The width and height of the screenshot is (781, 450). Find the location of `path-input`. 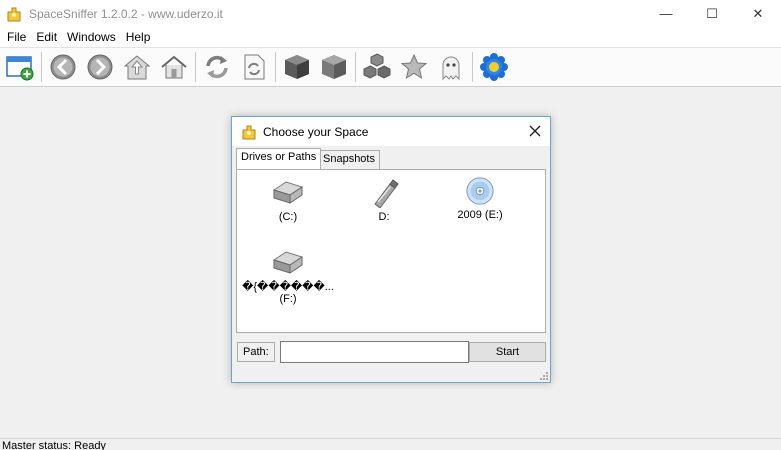

path-input is located at coordinates (374, 352).